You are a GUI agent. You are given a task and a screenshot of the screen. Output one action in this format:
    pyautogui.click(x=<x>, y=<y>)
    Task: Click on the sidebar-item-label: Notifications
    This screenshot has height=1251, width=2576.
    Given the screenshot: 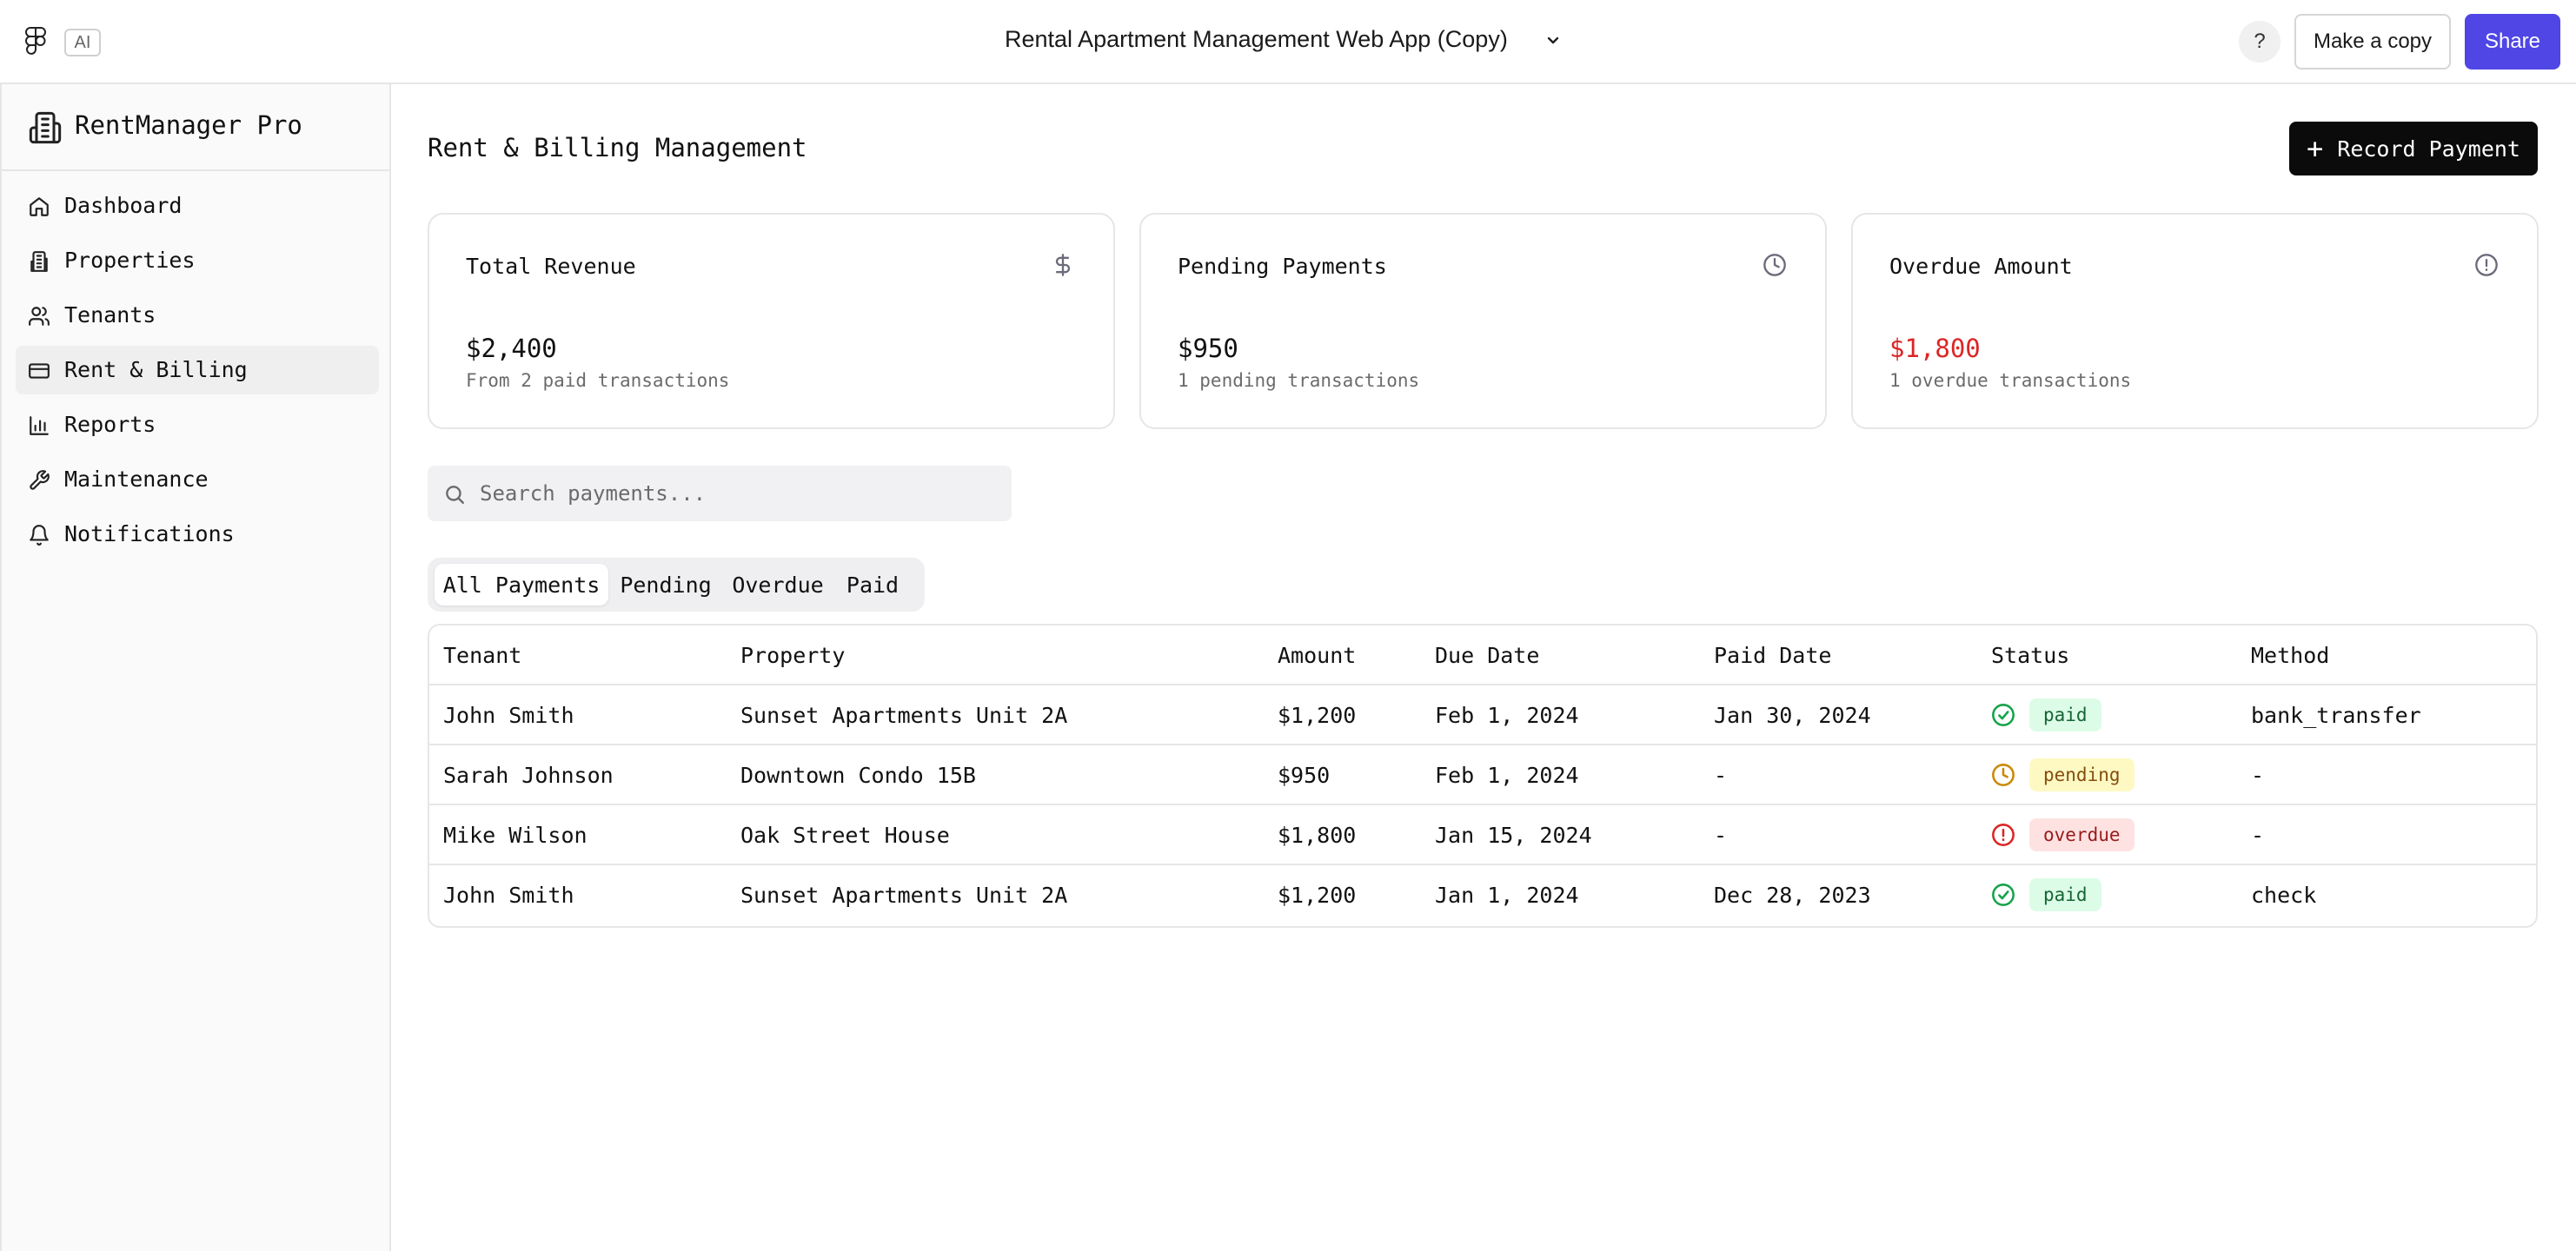 What is the action you would take?
    pyautogui.click(x=149, y=533)
    